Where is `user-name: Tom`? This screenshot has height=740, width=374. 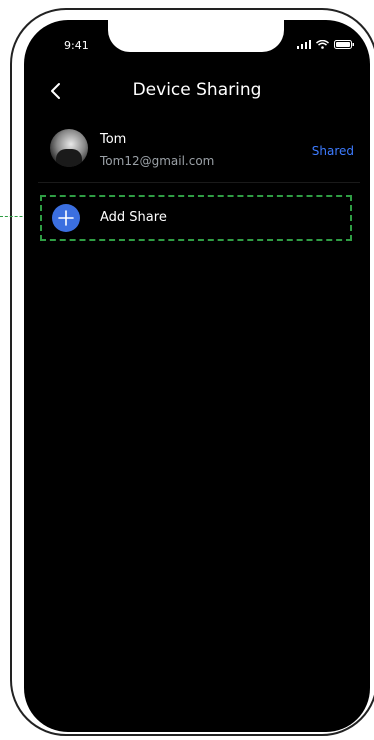 user-name: Tom is located at coordinates (113, 139).